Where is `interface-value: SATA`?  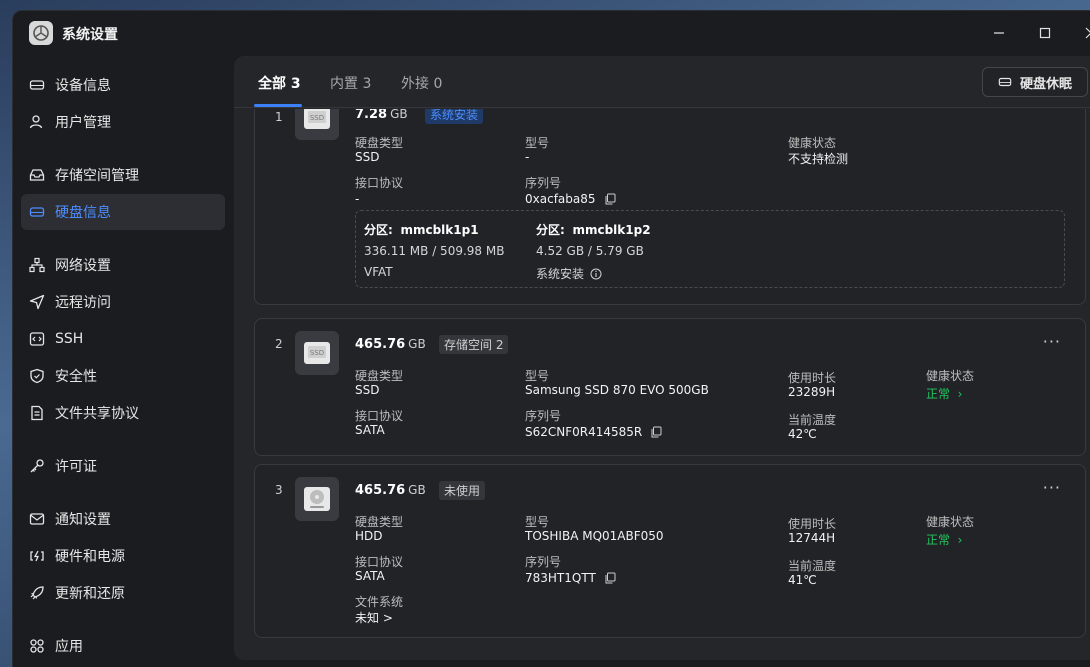
interface-value: SATA is located at coordinates (370, 430).